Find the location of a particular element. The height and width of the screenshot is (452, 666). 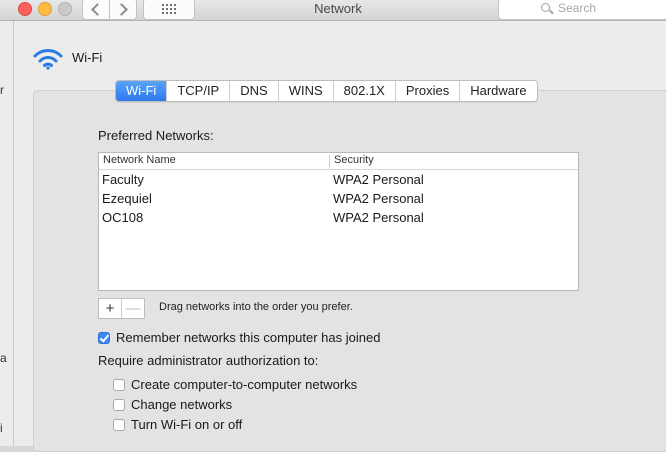

tab-wins: WINS is located at coordinates (306, 91).